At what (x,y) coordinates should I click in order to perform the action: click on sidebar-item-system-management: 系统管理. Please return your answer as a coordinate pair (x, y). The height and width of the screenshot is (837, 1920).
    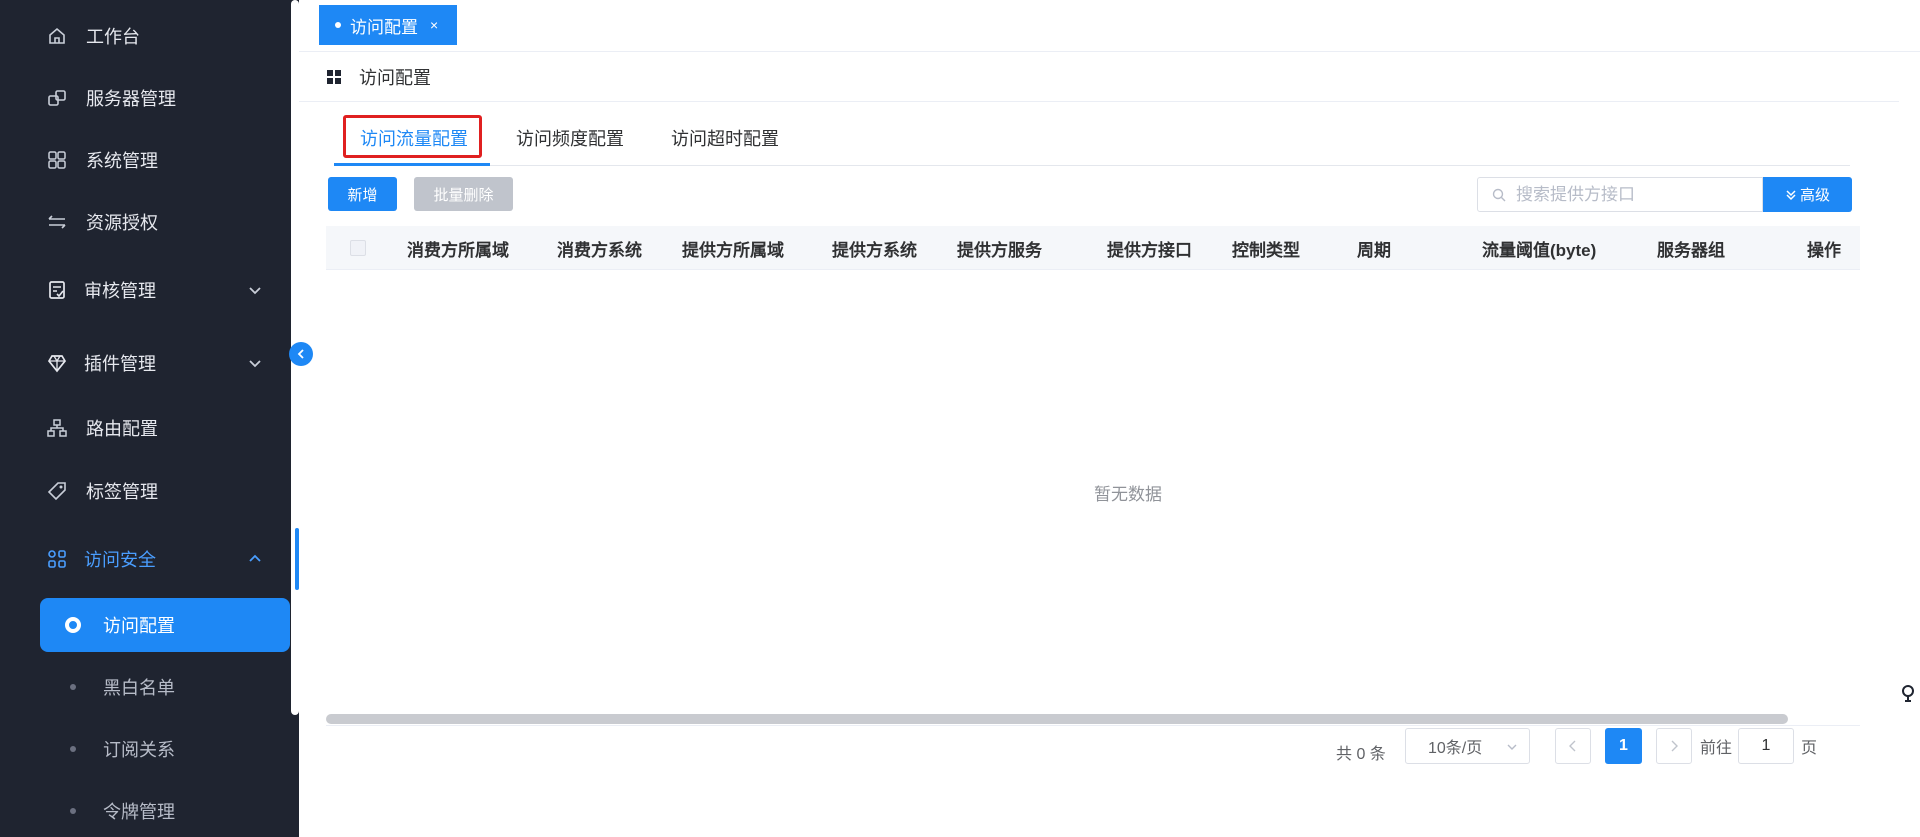
    Looking at the image, I should click on (149, 160).